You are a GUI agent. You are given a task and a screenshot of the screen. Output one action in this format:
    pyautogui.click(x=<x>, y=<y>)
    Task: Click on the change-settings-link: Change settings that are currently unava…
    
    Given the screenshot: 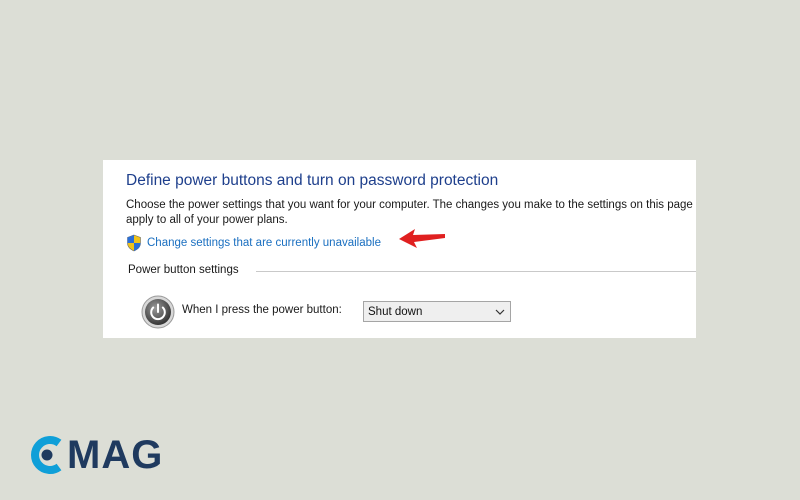 What is the action you would take?
    pyautogui.click(x=264, y=243)
    